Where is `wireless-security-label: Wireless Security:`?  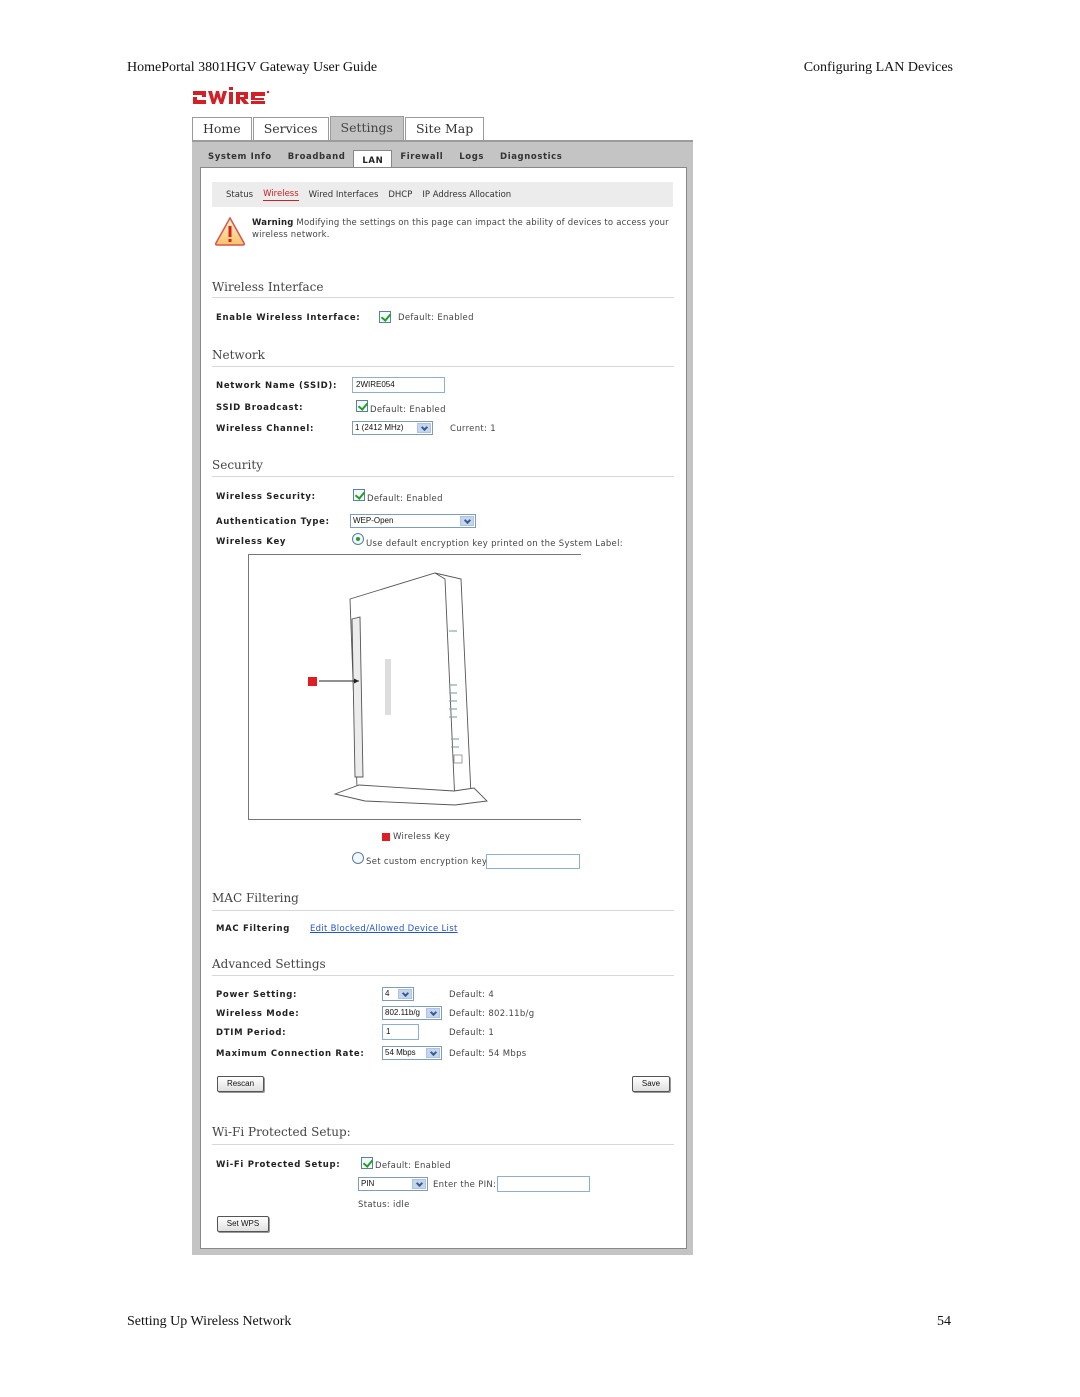 wireless-security-label: Wireless Security: is located at coordinates (266, 497).